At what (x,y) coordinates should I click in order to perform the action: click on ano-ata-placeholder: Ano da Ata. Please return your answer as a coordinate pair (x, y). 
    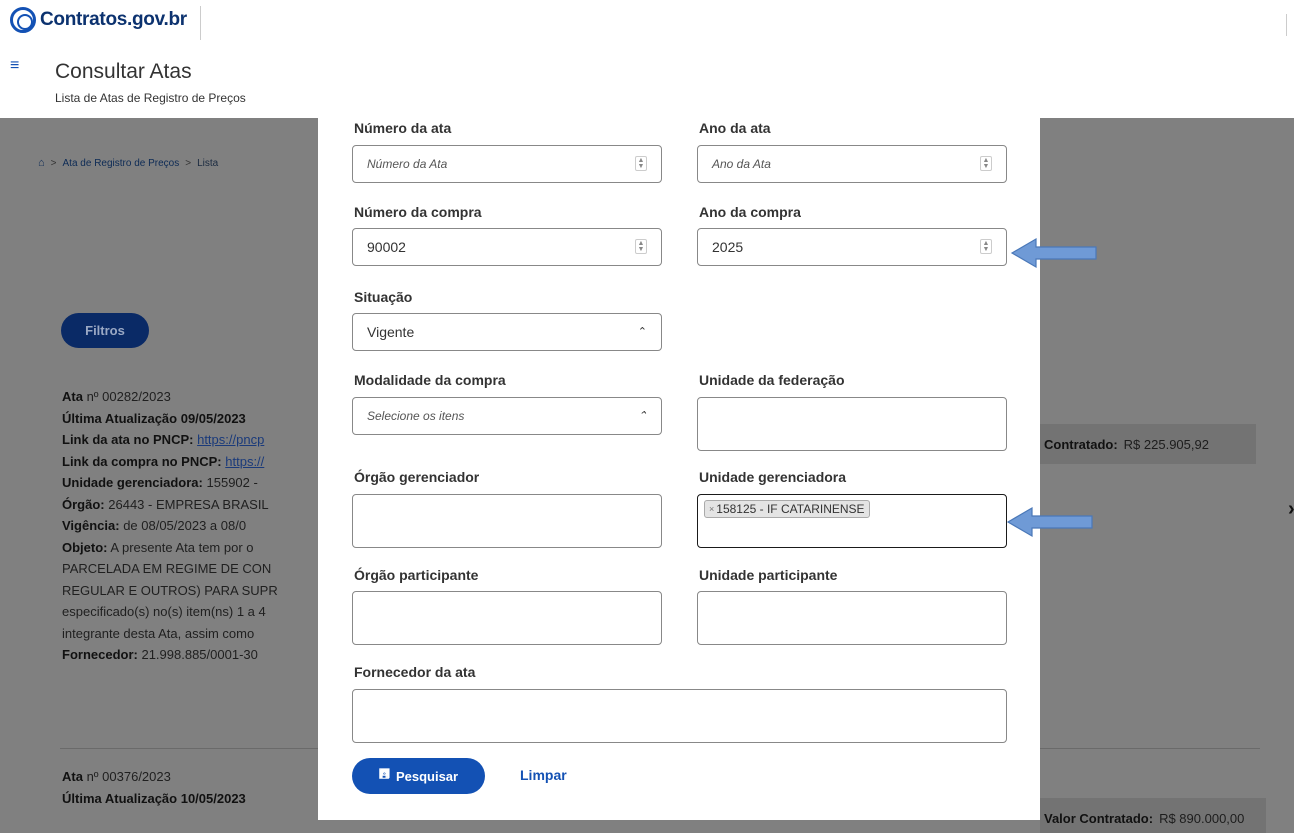
    Looking at the image, I should click on (741, 164).